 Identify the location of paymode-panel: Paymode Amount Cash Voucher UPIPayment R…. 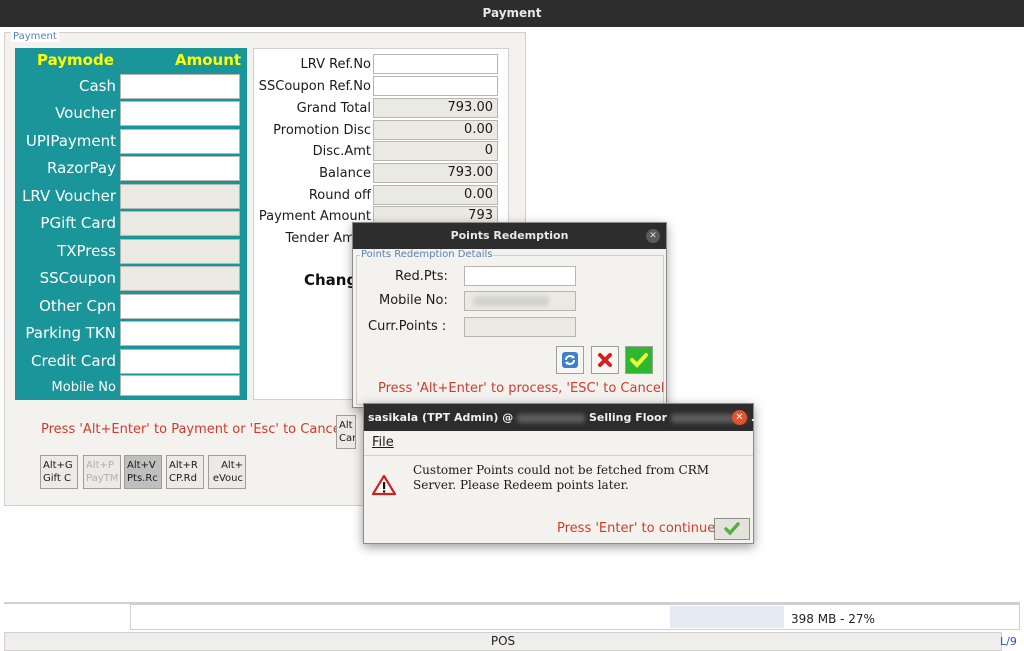
(131, 224).